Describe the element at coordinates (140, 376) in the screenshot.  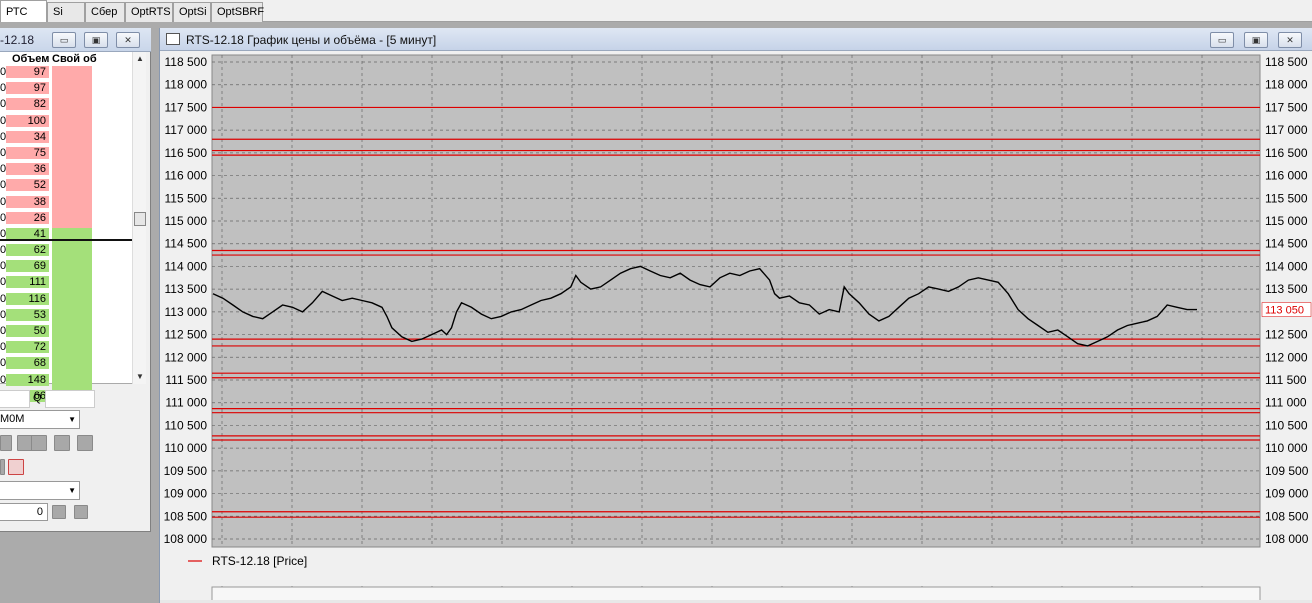
I see `scroll-down-icon: ▼` at that location.